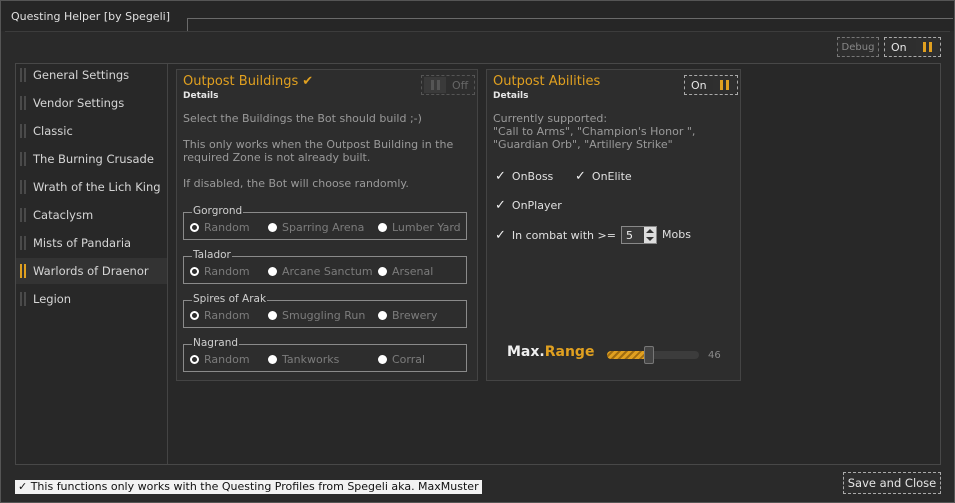  I want to click on building-option-radio: Arsenal, so click(405, 271).